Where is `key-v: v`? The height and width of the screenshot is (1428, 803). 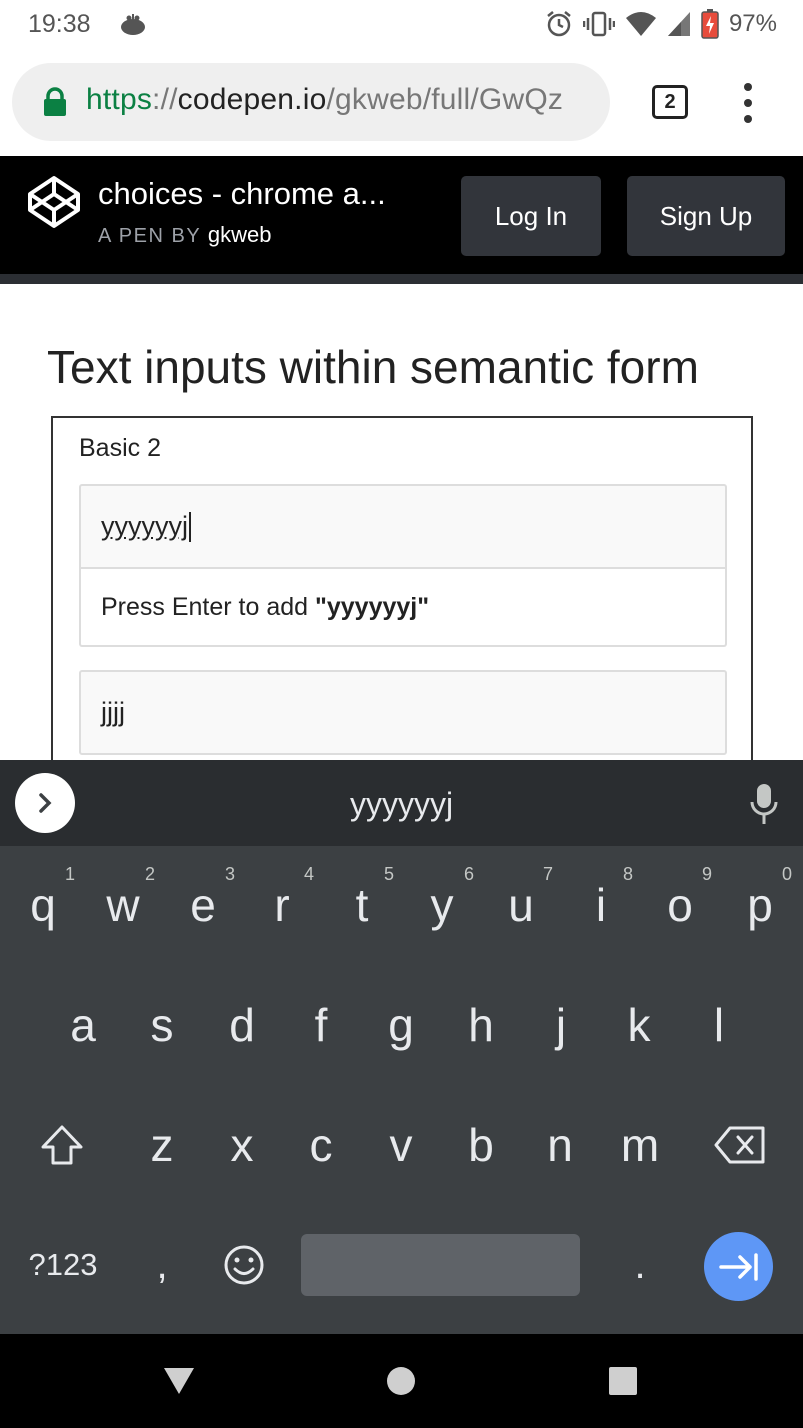
key-v: v is located at coordinates (401, 1145).